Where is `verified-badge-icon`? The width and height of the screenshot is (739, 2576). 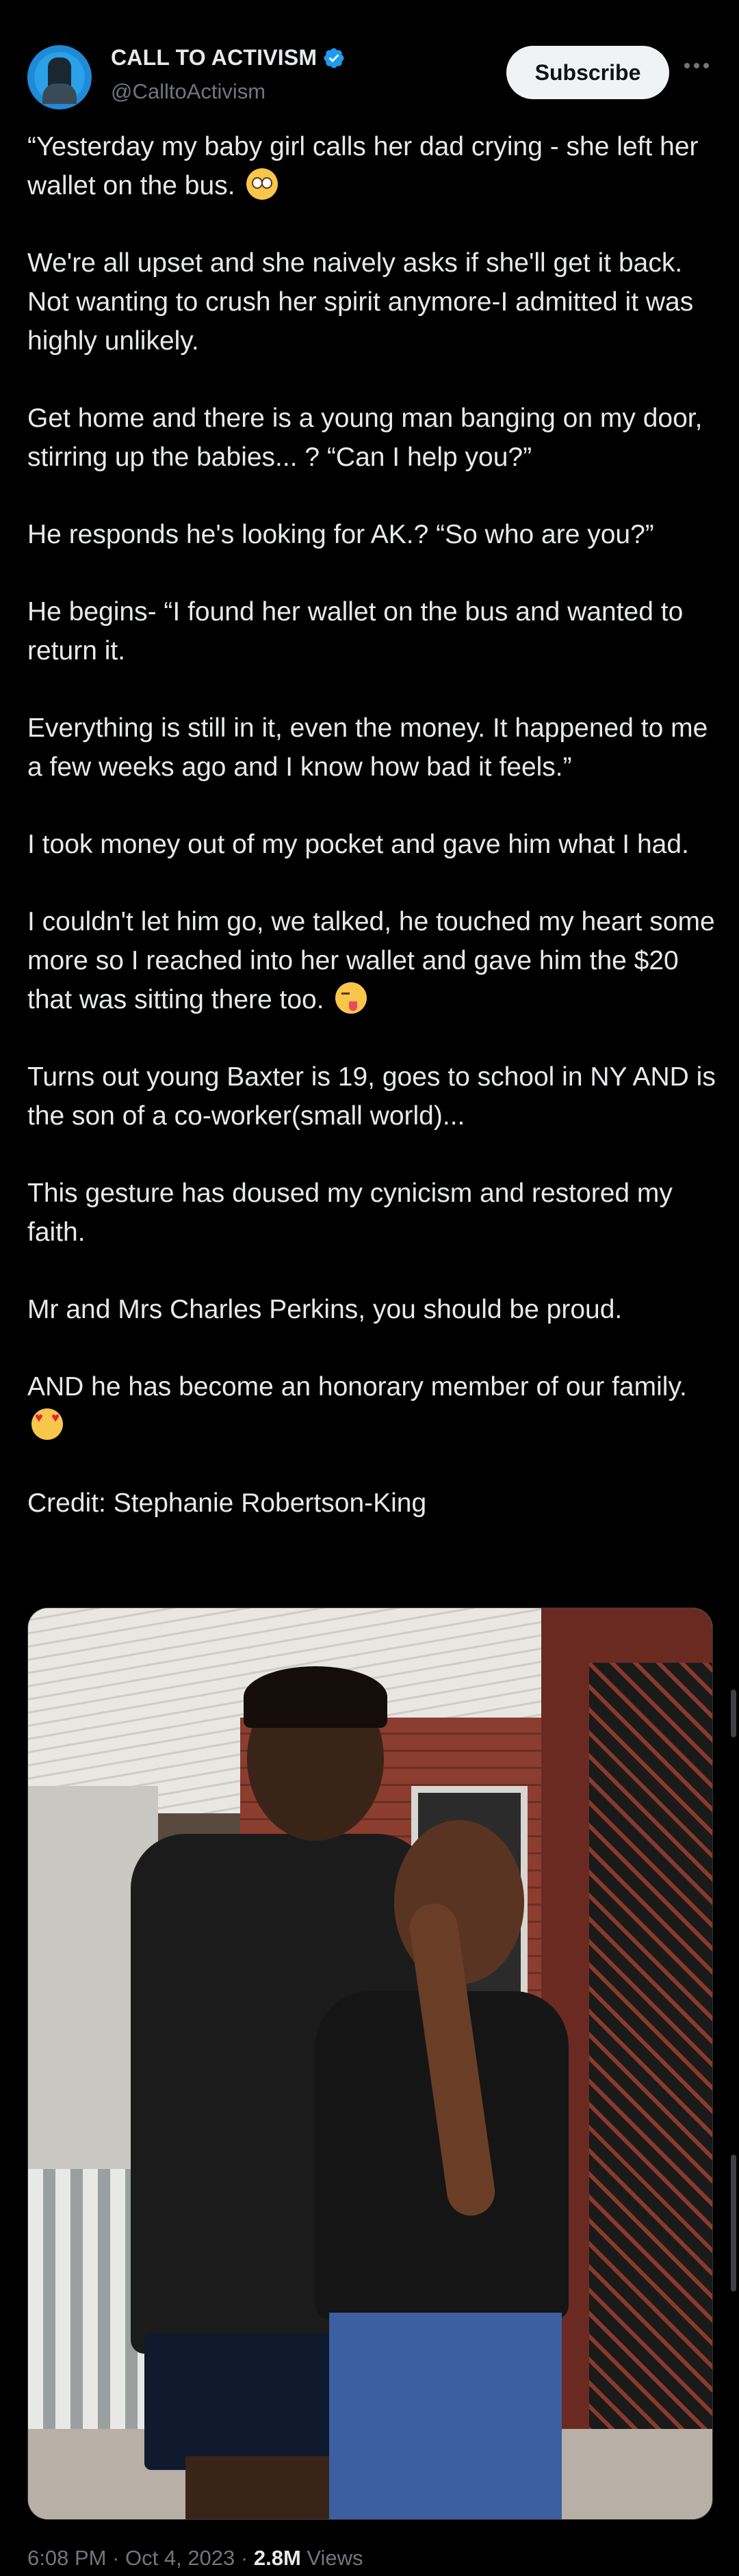
verified-badge-icon is located at coordinates (334, 57).